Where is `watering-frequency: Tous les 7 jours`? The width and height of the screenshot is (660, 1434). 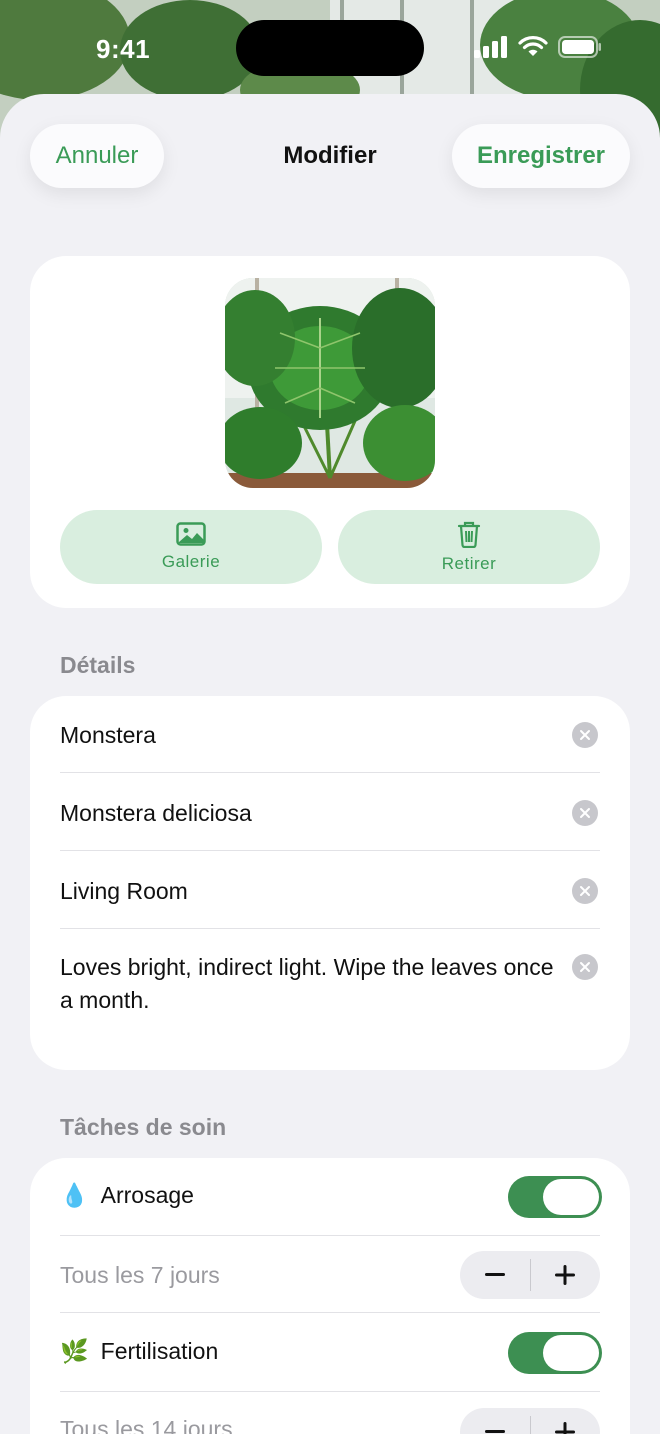 watering-frequency: Tous les 7 jours is located at coordinates (140, 1275).